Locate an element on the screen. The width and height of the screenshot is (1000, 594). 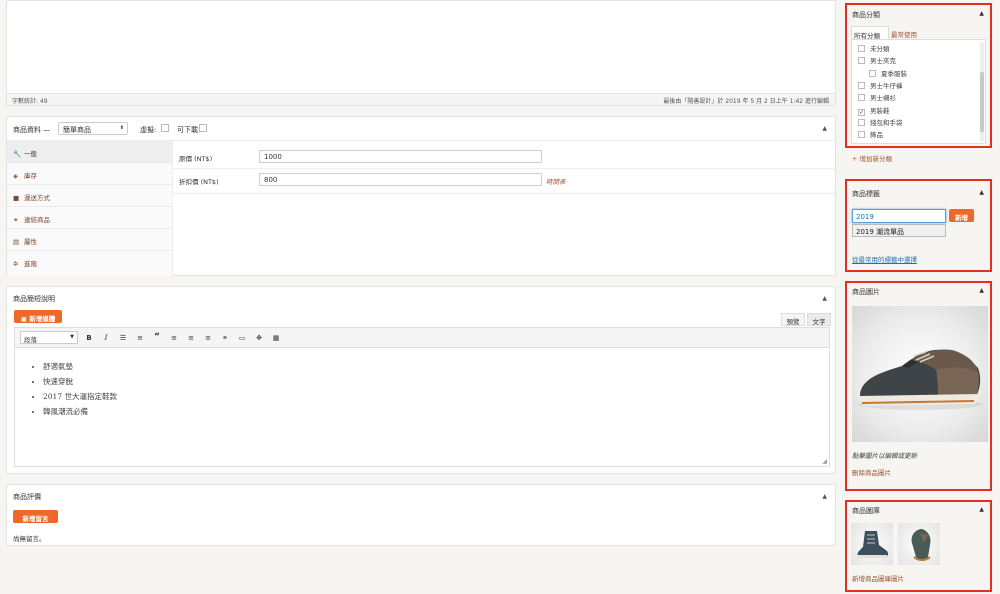
add-media-button: ▣ 新增媒體 is located at coordinates (38, 316).